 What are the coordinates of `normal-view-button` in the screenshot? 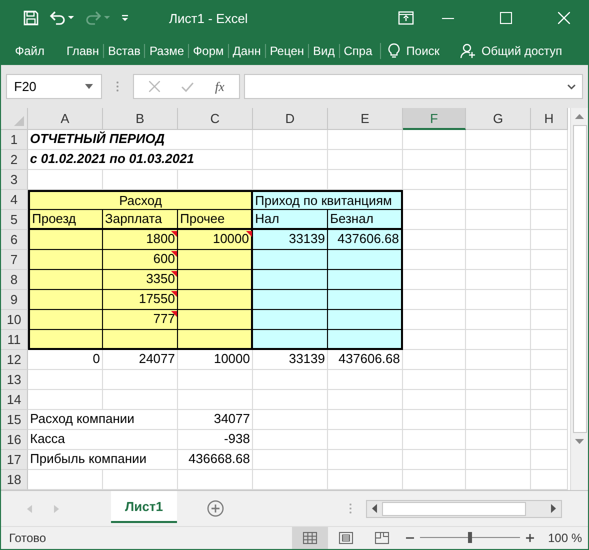 It's located at (310, 537).